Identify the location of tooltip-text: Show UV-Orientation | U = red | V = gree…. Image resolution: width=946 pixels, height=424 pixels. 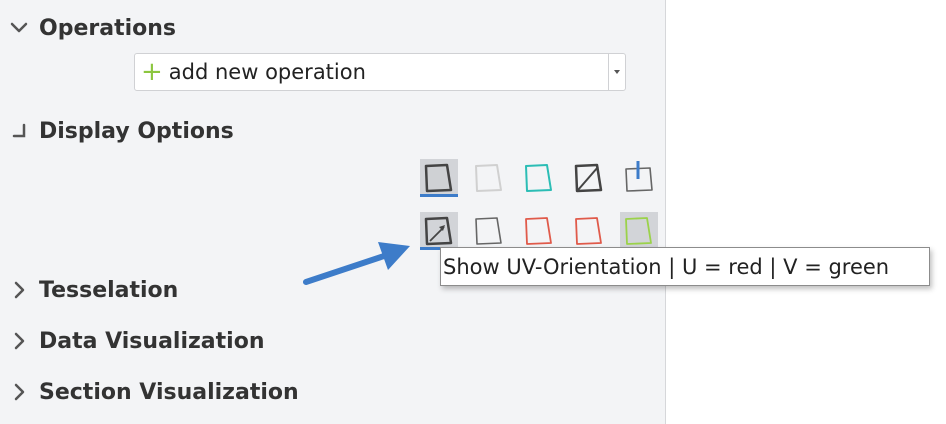
(666, 266).